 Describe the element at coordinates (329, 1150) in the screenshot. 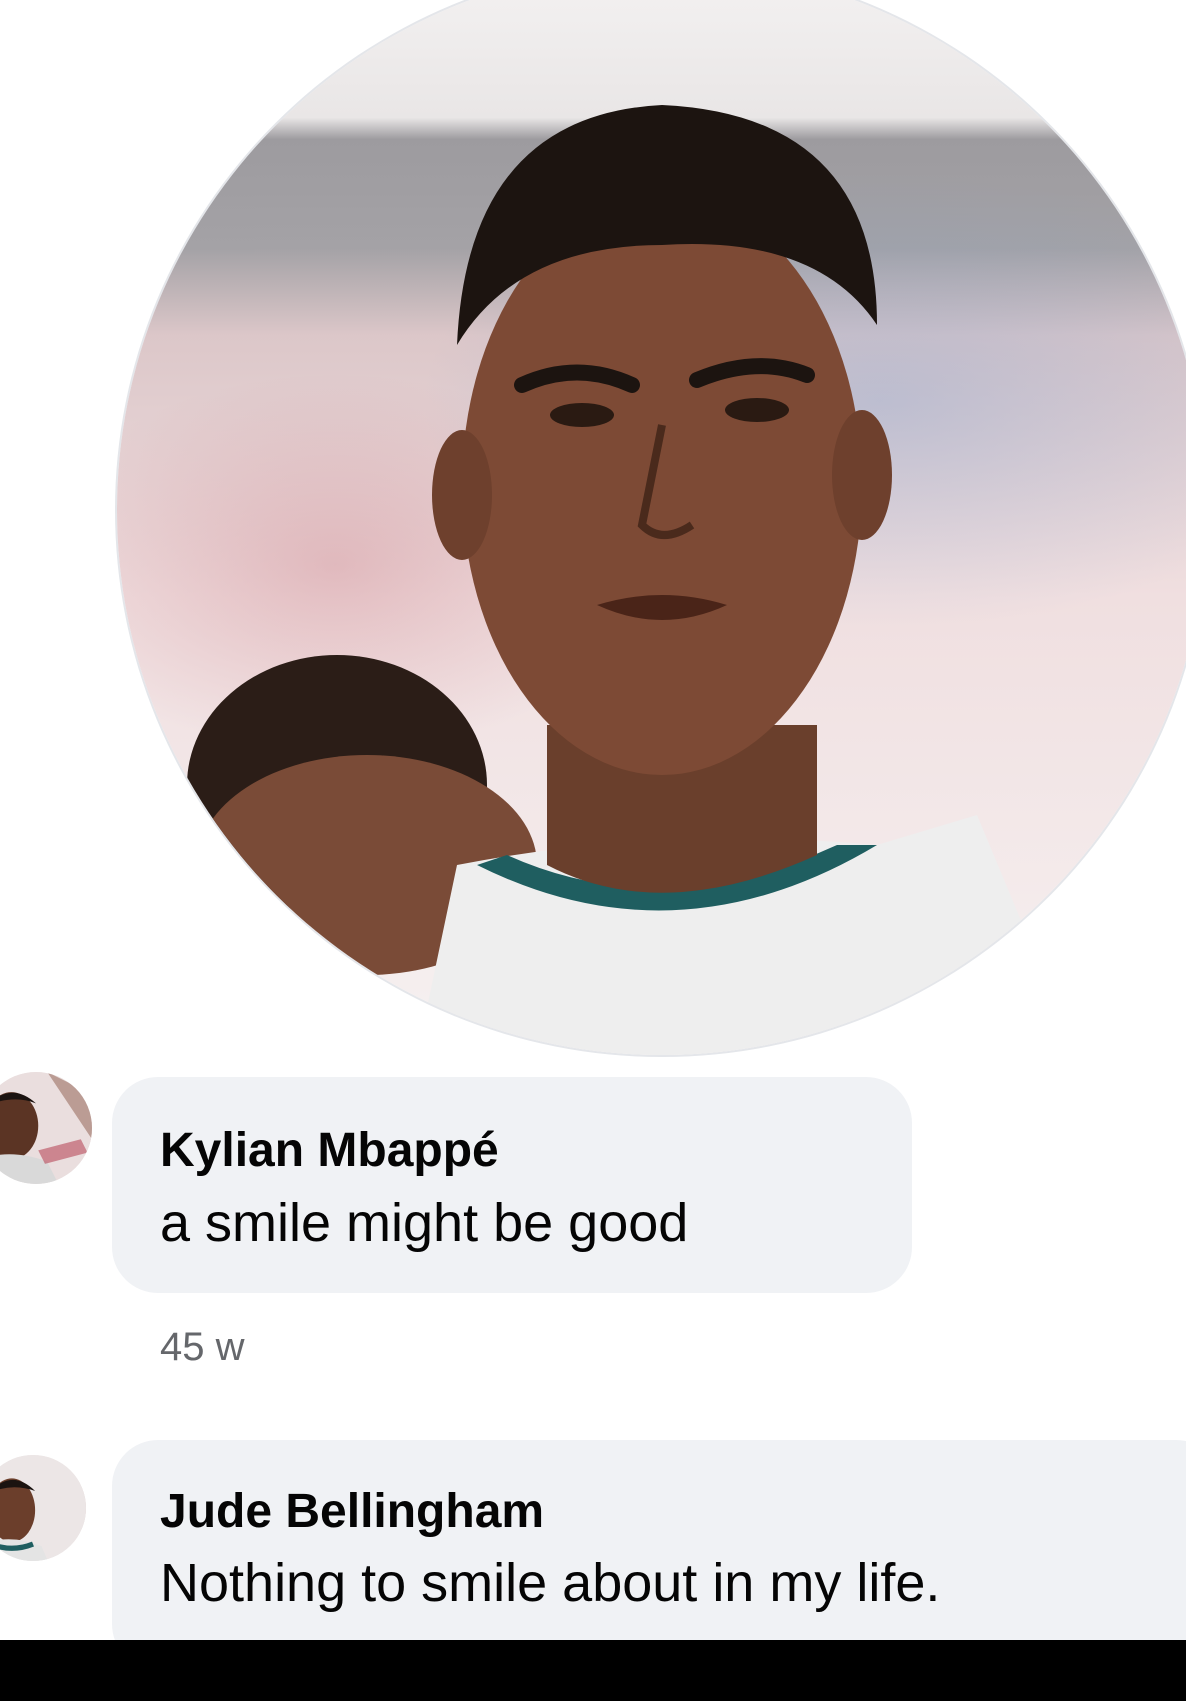

I see `comment-author: Kylian Mbappé` at that location.